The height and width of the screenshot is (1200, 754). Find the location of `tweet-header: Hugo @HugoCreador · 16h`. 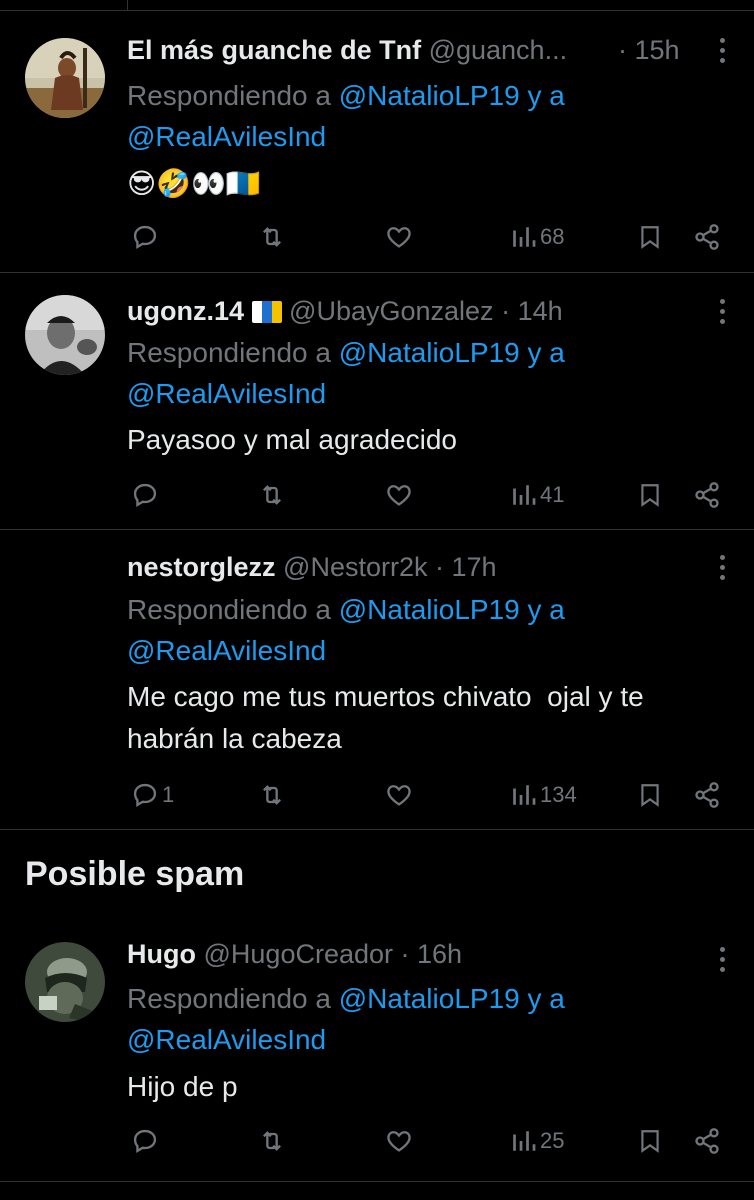

tweet-header: Hugo @HugoCreador · 16h is located at coordinates (370, 954).